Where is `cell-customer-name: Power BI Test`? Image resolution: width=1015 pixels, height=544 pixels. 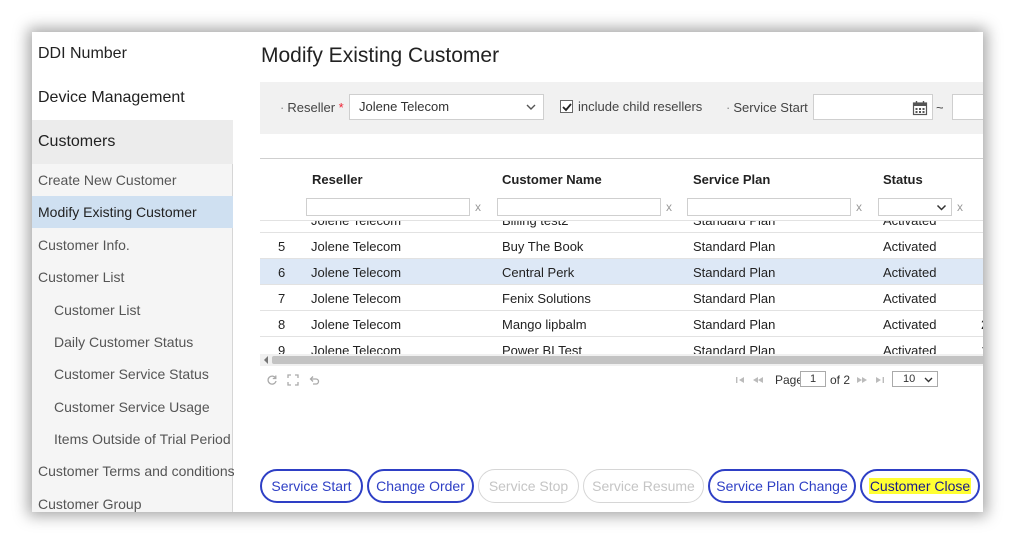
cell-customer-name: Power BI Test is located at coordinates (542, 348).